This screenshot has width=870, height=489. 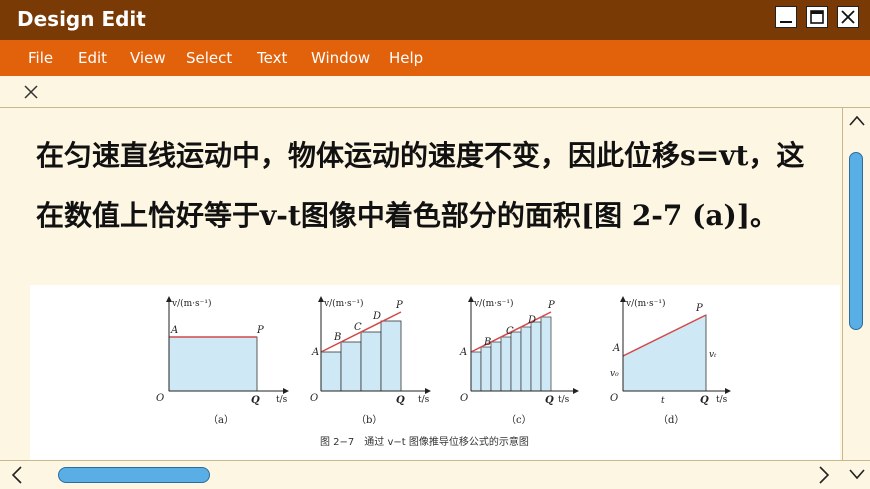 What do you see at coordinates (343, 303) in the screenshot?
I see `v-axis-label-b: v/(m·s⁻¹)` at bounding box center [343, 303].